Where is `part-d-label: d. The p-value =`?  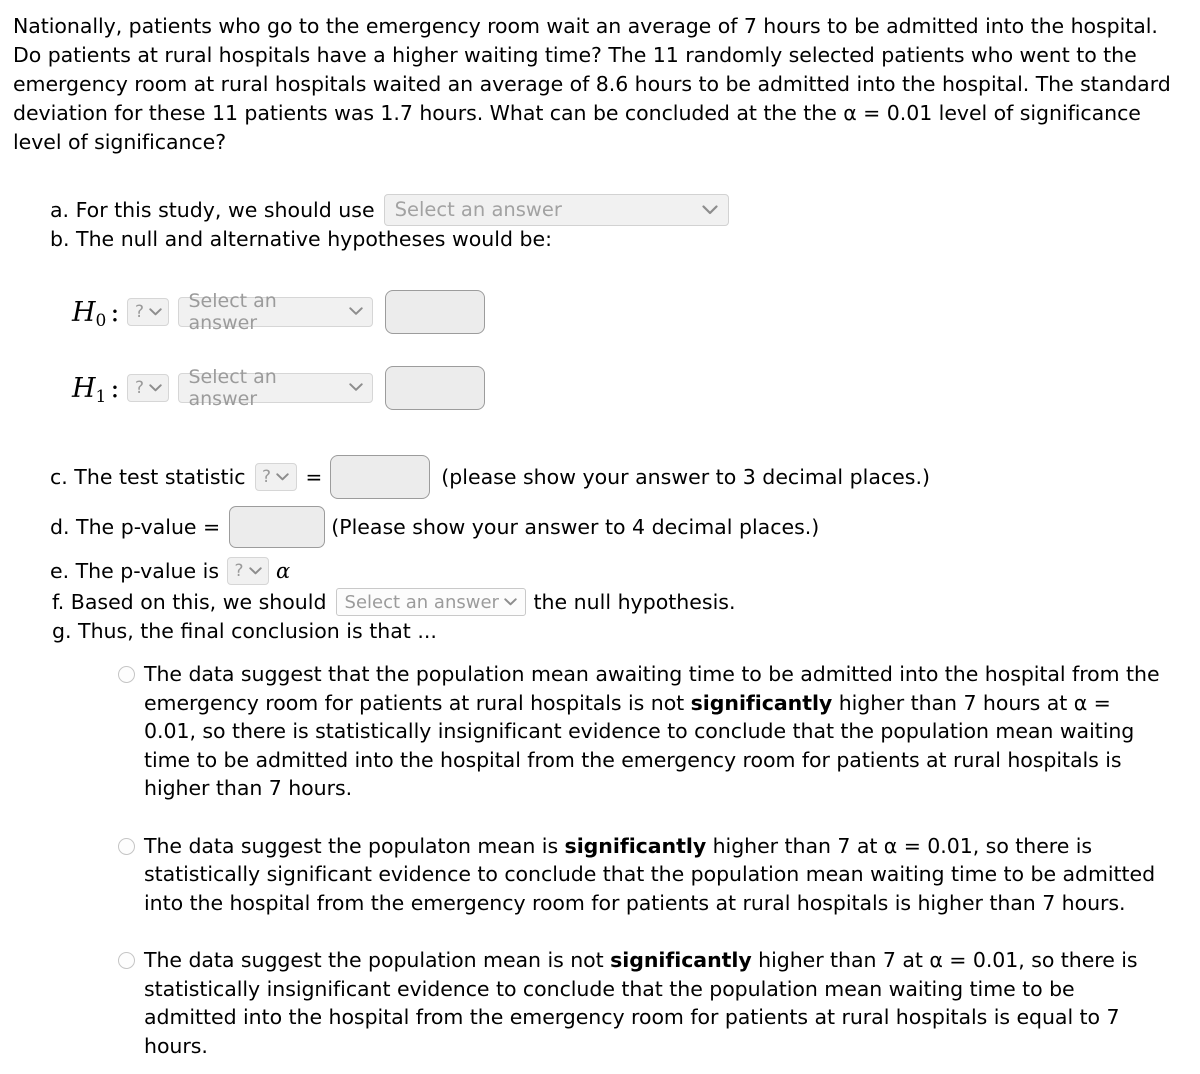 part-d-label: d. The p-value = is located at coordinates (135, 527).